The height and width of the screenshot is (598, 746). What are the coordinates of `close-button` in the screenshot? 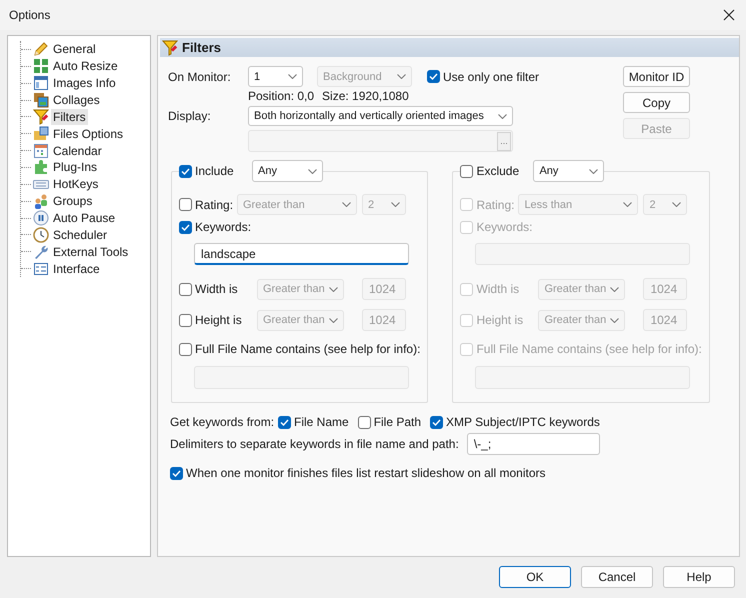 It's located at (729, 15).